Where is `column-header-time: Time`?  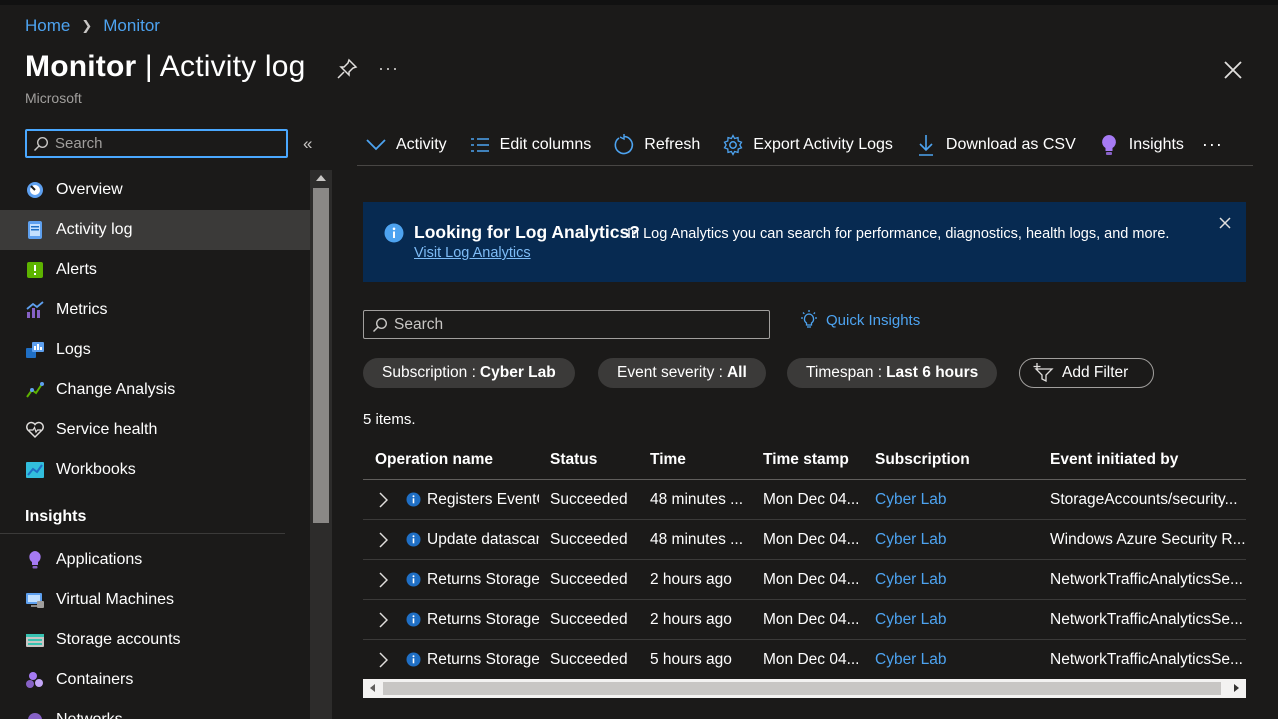
column-header-time: Time is located at coordinates (706, 460).